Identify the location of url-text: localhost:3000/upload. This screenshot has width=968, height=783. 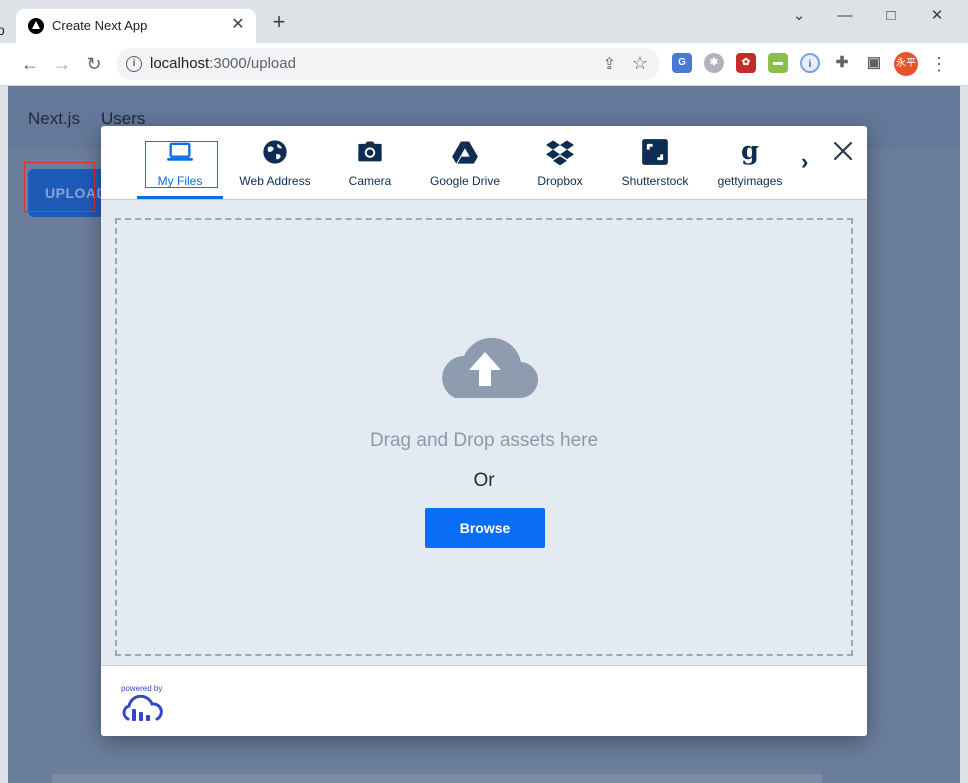
(223, 63).